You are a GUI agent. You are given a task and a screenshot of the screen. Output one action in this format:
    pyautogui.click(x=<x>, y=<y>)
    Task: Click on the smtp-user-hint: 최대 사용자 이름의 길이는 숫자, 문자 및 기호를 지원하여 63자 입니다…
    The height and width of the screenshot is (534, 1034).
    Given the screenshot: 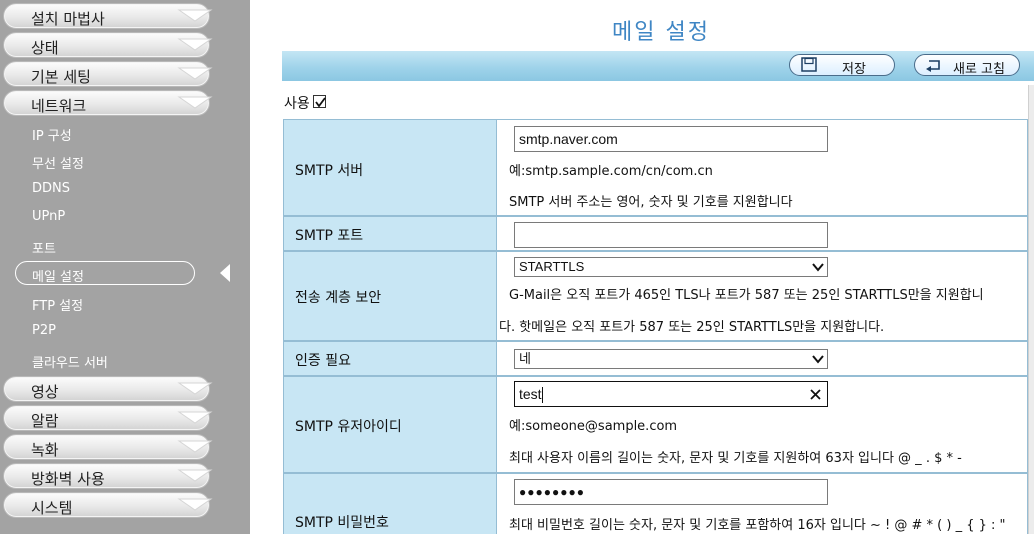 What is the action you would take?
    pyautogui.click(x=735, y=458)
    